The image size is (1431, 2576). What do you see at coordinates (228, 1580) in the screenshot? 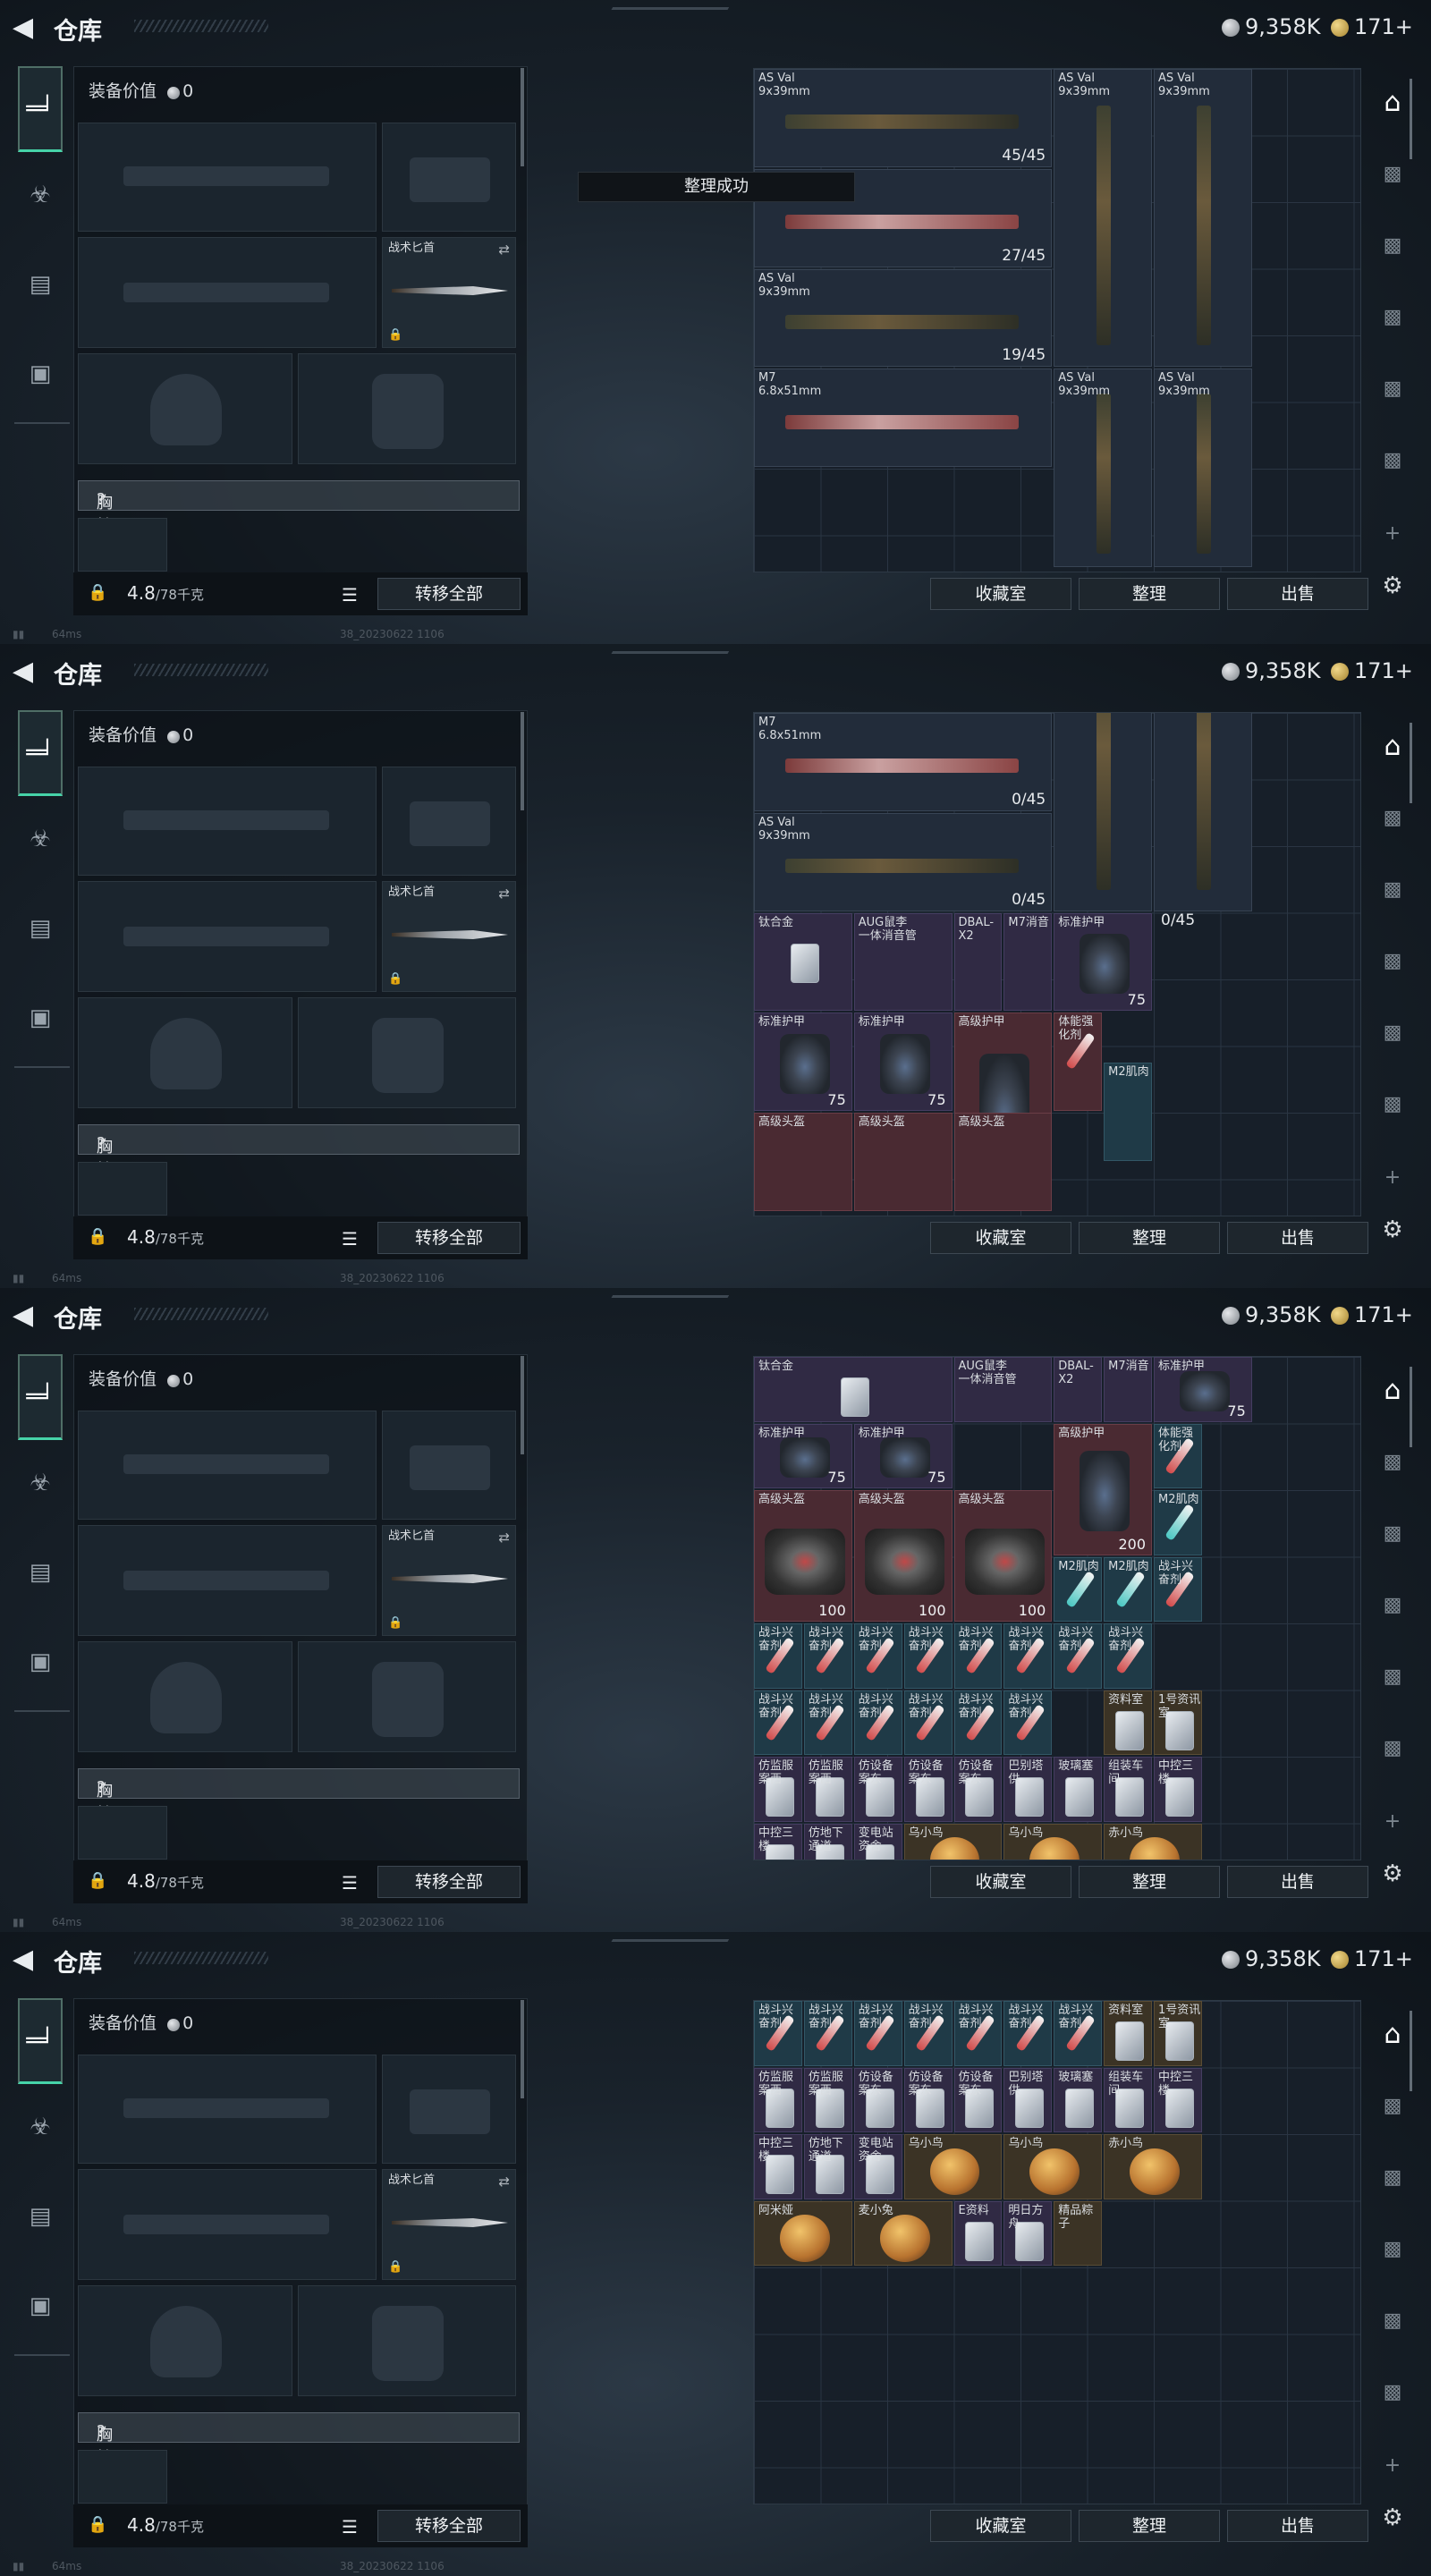
I see `secondary-weapon-slot` at bounding box center [228, 1580].